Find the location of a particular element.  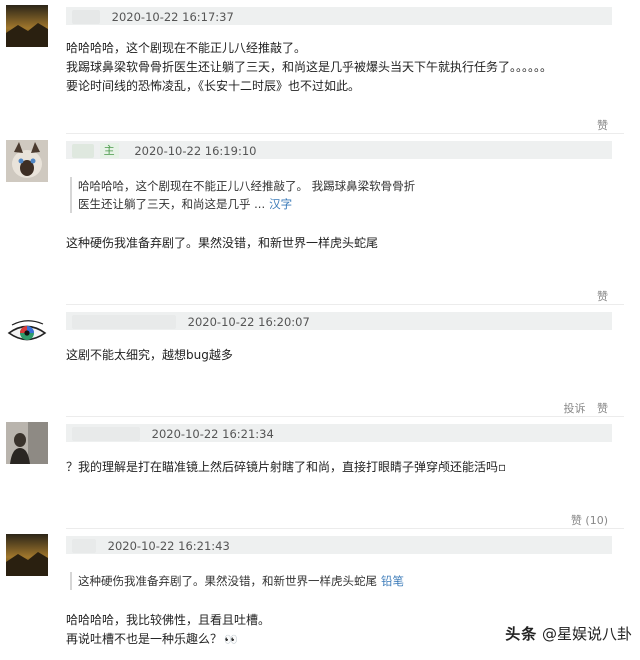

comment-time: 2020-10-22 16:21:43 is located at coordinates (168, 545).